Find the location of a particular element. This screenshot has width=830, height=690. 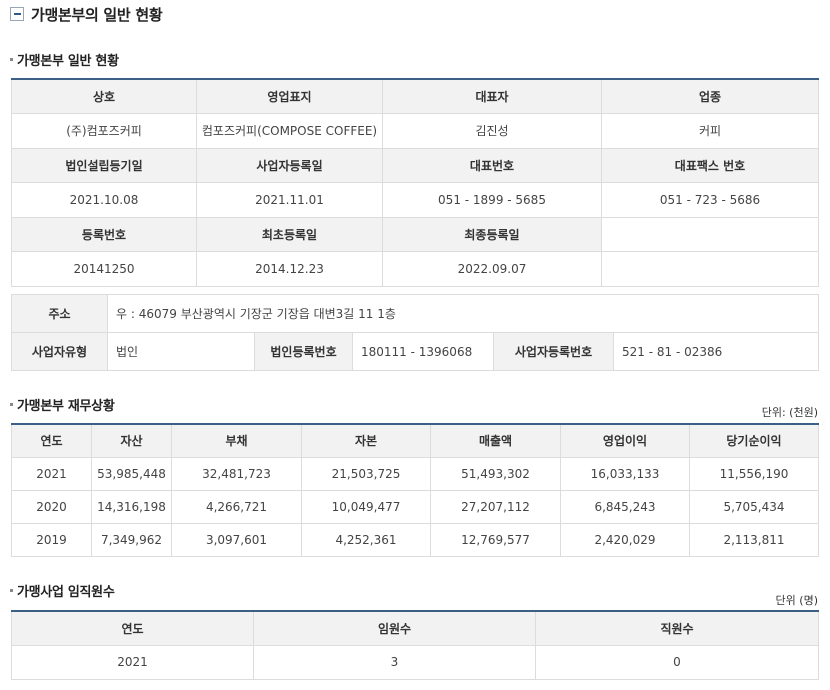

staff-unit-label: 단위 (명) is located at coordinates (796, 600).